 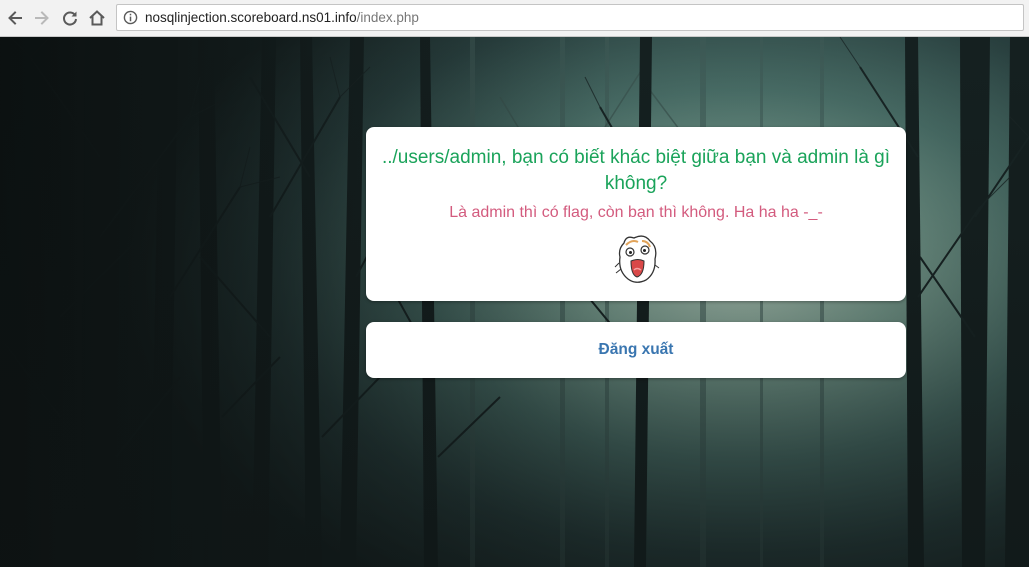 What do you see at coordinates (387, 17) in the screenshot?
I see `url-path: /index.php` at bounding box center [387, 17].